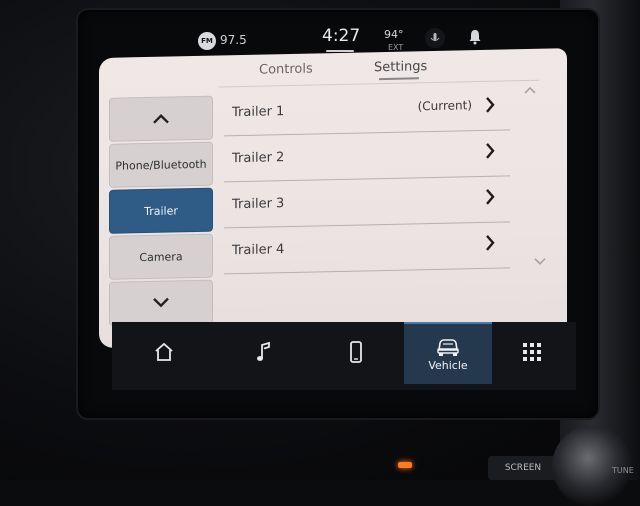 Image resolution: width=640 pixels, height=506 pixels. I want to click on trailer-current-badge: (Current), so click(444, 106).